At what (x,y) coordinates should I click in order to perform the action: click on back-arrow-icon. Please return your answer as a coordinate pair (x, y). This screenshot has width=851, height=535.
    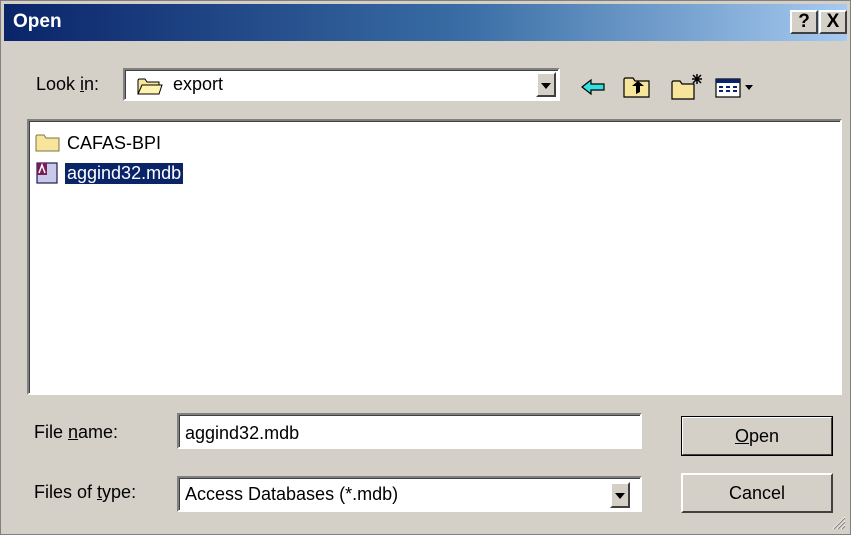
    Looking at the image, I should click on (593, 87).